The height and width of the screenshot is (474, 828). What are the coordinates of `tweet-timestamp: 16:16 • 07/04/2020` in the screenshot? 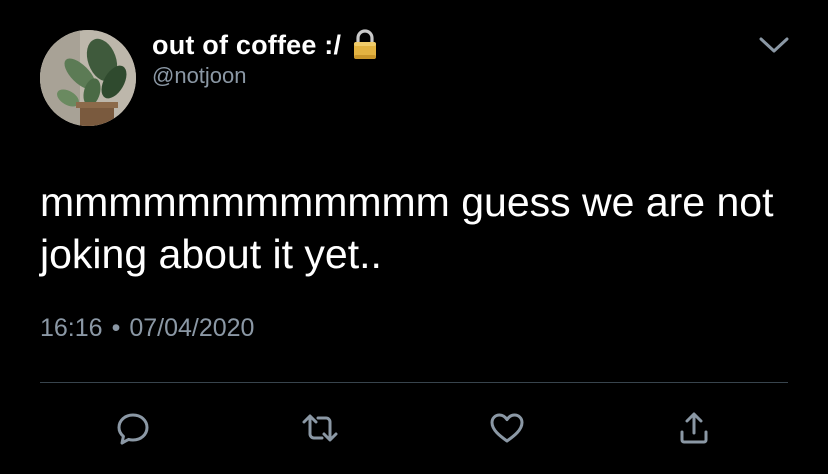 It's located at (147, 328).